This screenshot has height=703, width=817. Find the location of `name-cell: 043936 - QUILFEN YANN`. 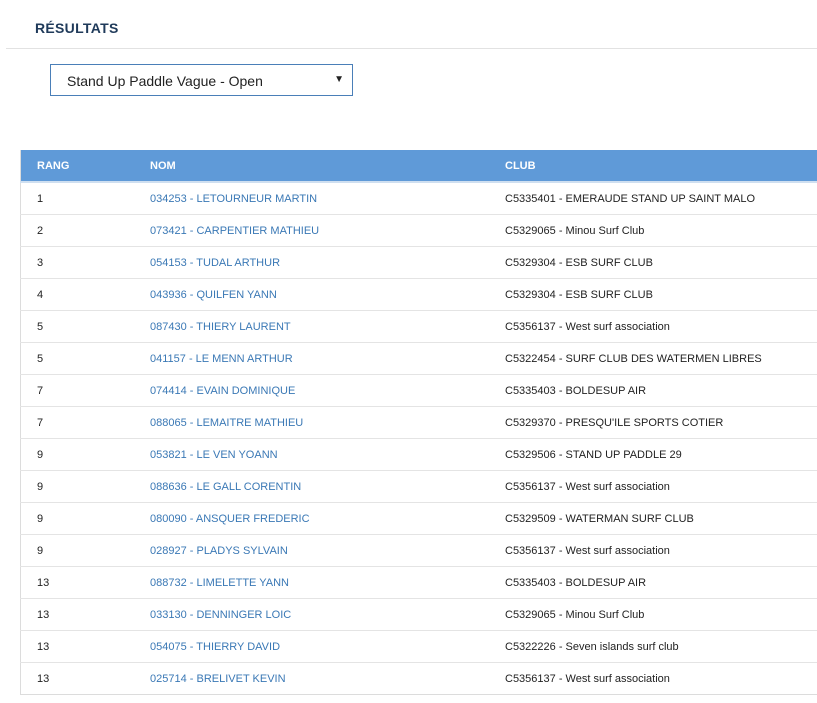

name-cell: 043936 - QUILFEN YANN is located at coordinates (327, 294).